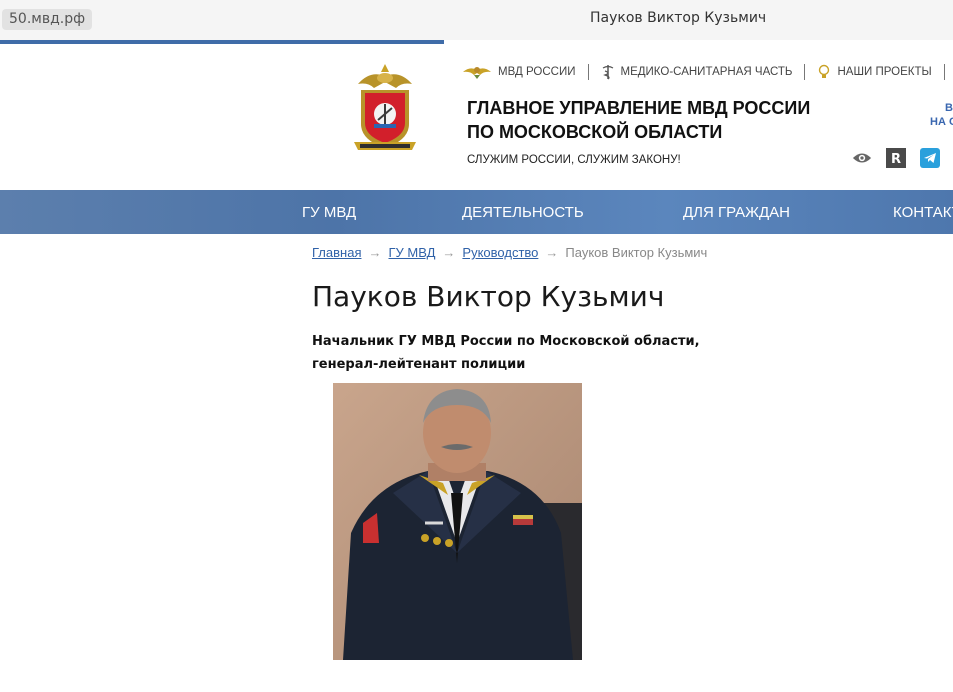 The width and height of the screenshot is (953, 692). Describe the element at coordinates (595, 132) in the screenshot. I see `organization-name-line2: ПО МОСКОВСКОЙ ОБЛАСТИ` at that location.